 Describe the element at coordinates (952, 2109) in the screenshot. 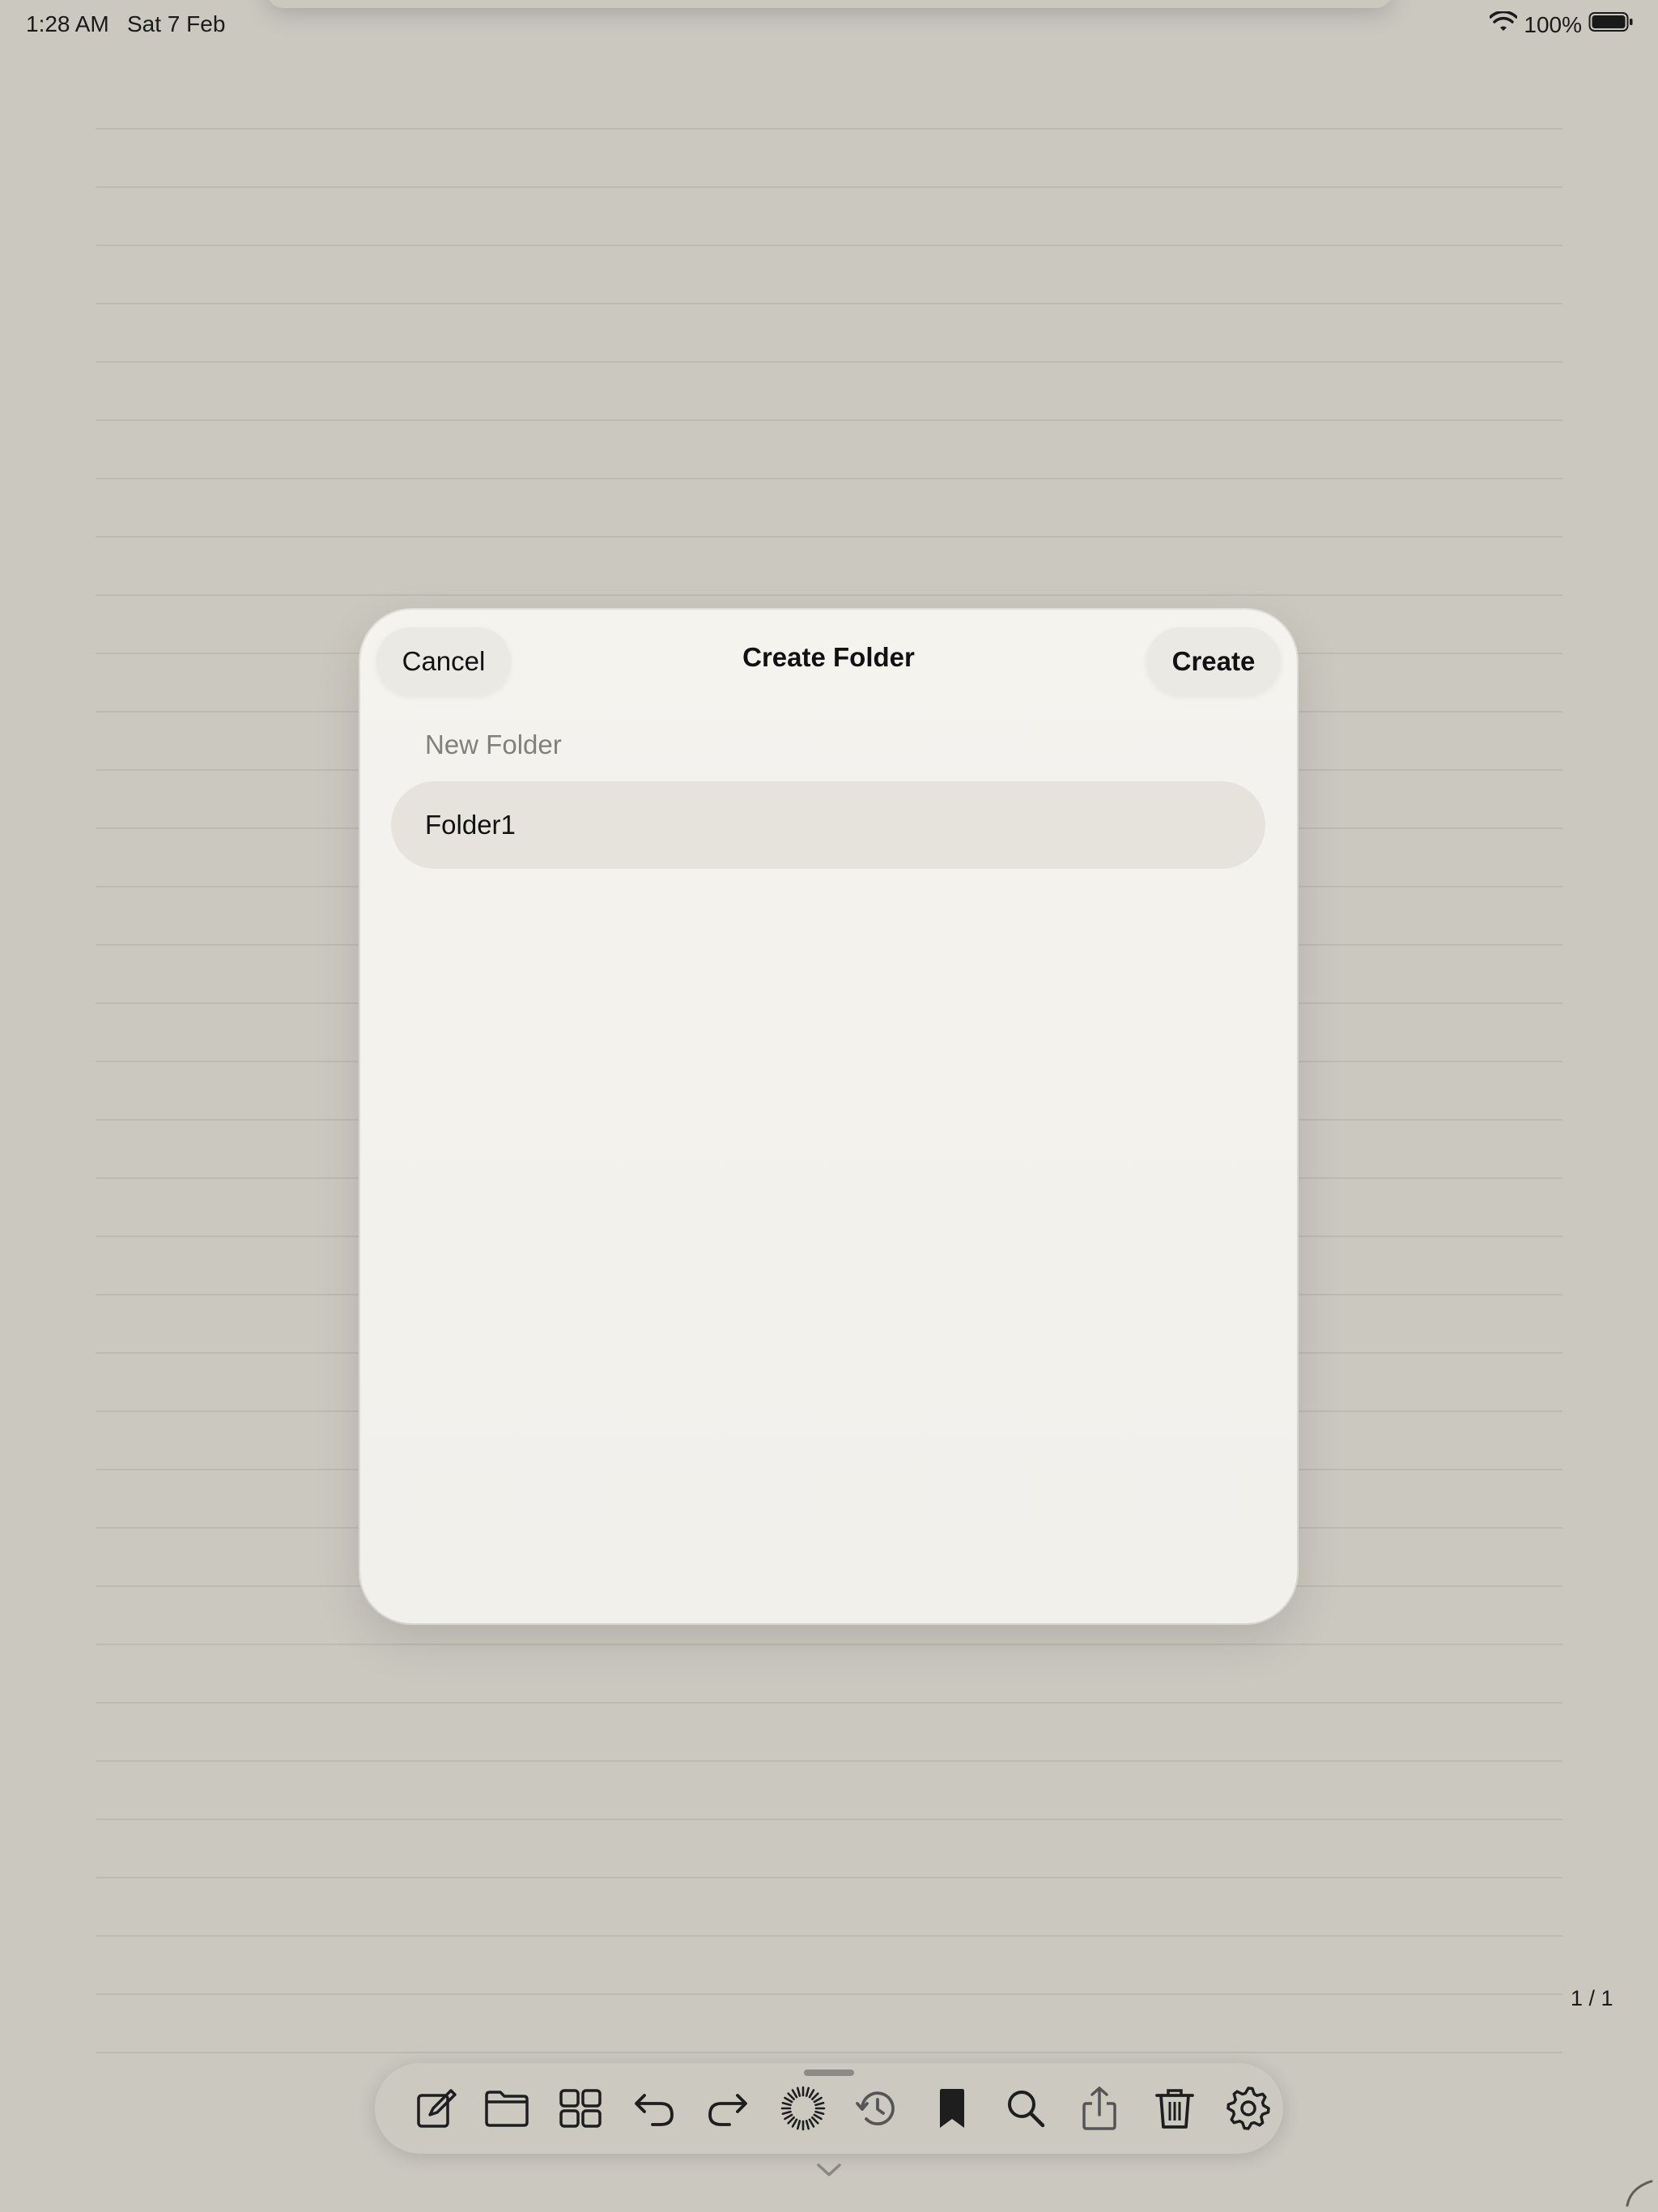

I see `bookmark-icon` at that location.